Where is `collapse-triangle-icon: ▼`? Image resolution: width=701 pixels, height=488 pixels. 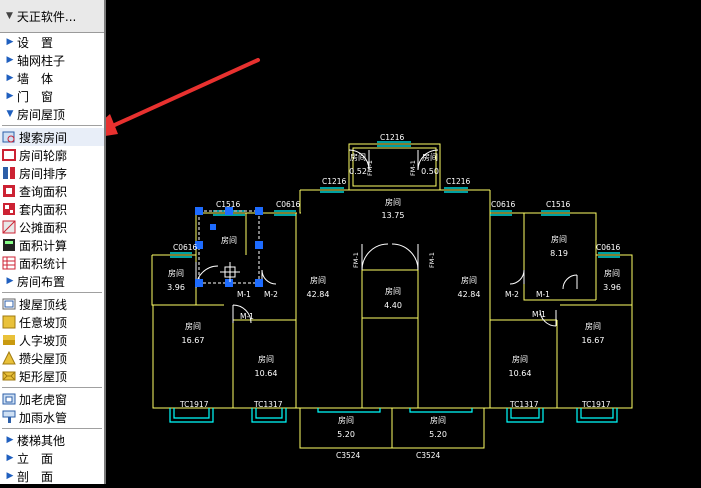
collapse-triangle-icon: ▼ is located at coordinates (9, 16).